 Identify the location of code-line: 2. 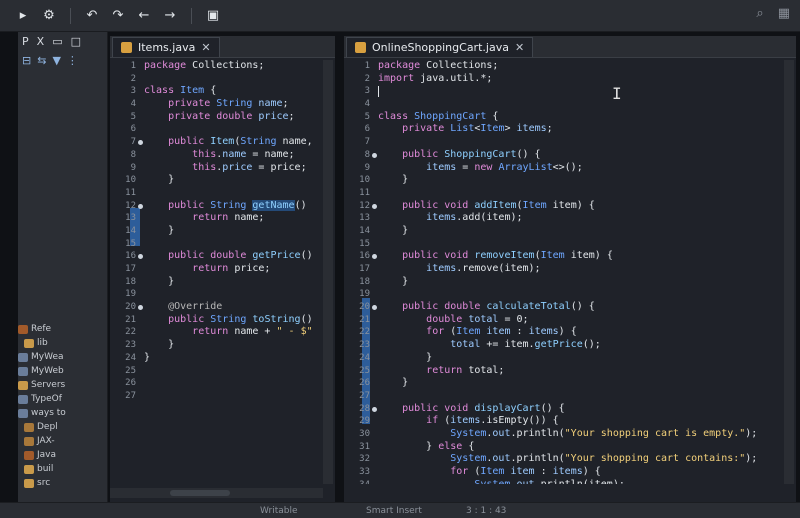
(222, 79).